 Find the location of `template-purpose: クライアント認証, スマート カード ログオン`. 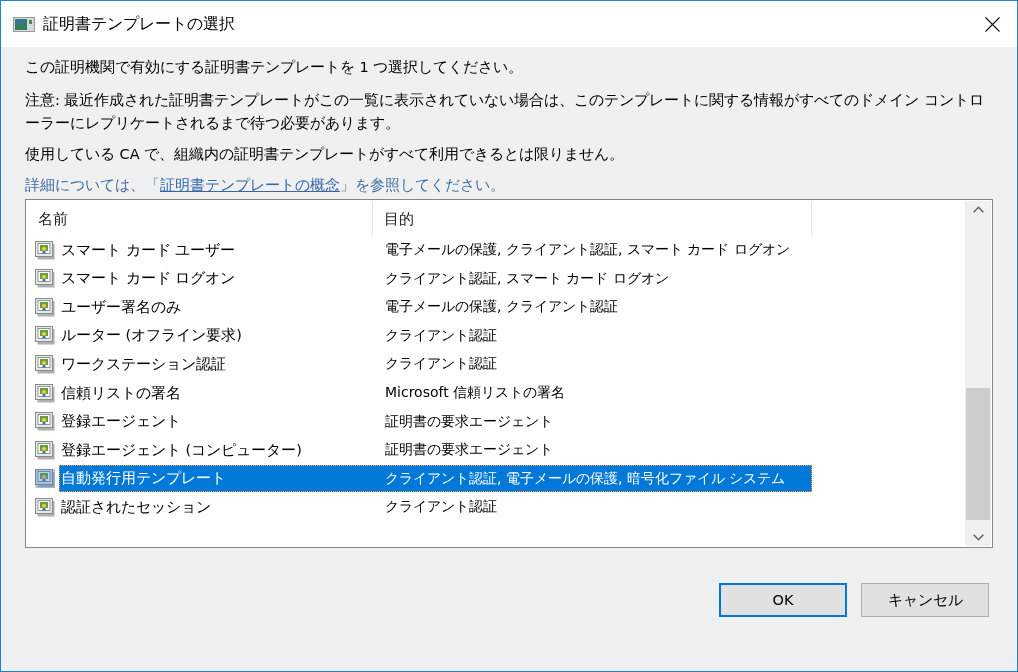

template-purpose: クライアント認証, スマート カード ログオン is located at coordinates (527, 278).